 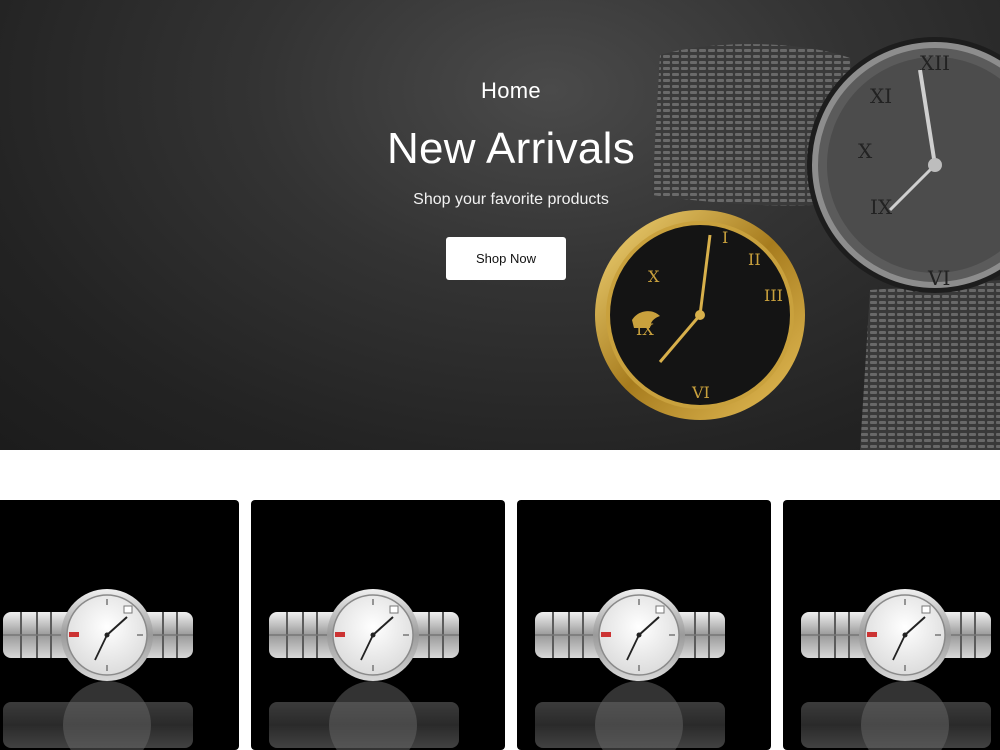 I want to click on svg-text: II, so click(x=754, y=259).